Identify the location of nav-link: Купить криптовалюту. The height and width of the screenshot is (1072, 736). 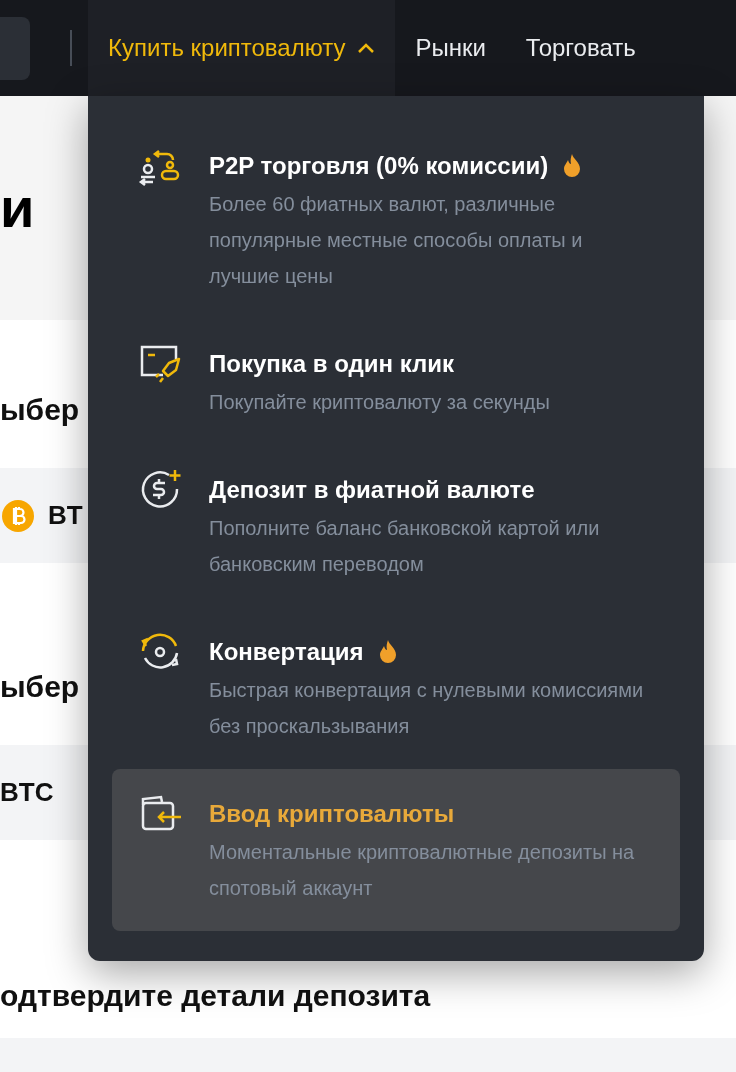
(242, 48).